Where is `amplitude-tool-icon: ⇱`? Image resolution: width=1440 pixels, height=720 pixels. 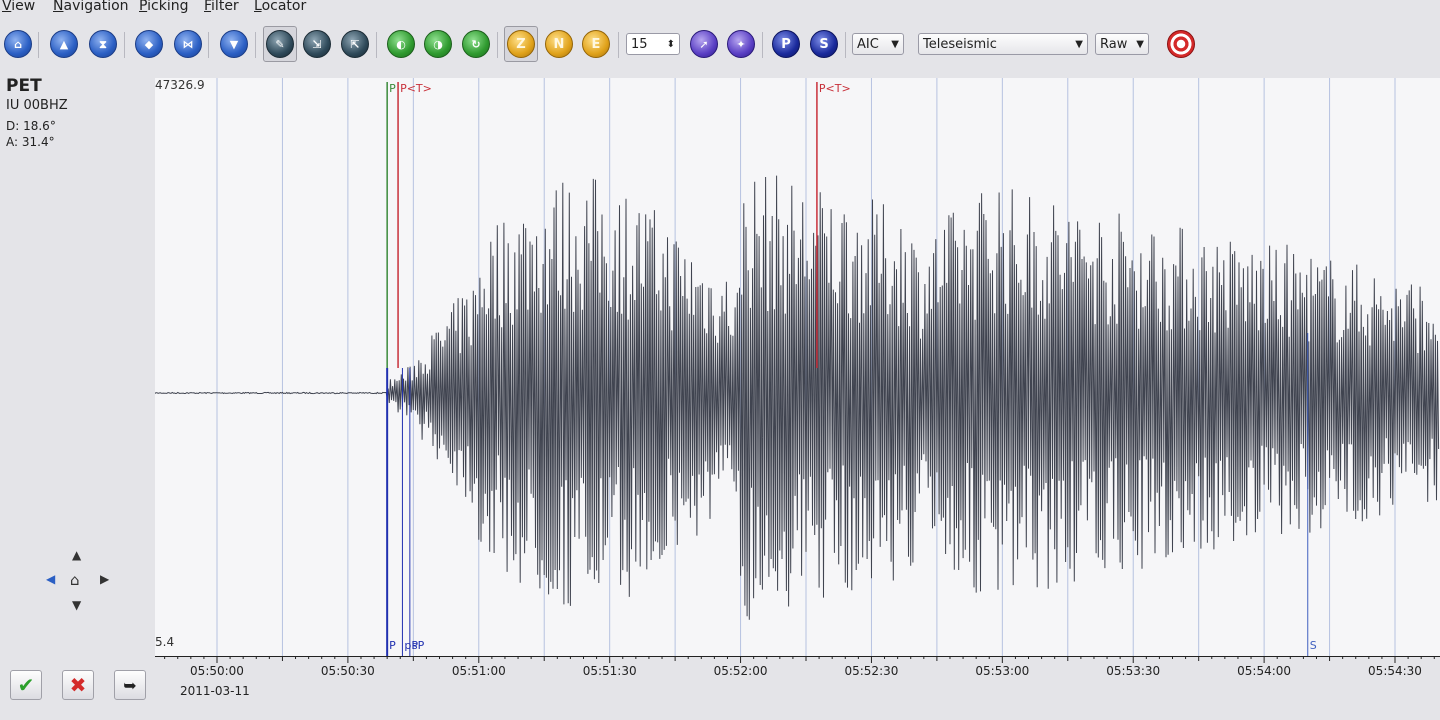
amplitude-tool-icon: ⇱ is located at coordinates (355, 44).